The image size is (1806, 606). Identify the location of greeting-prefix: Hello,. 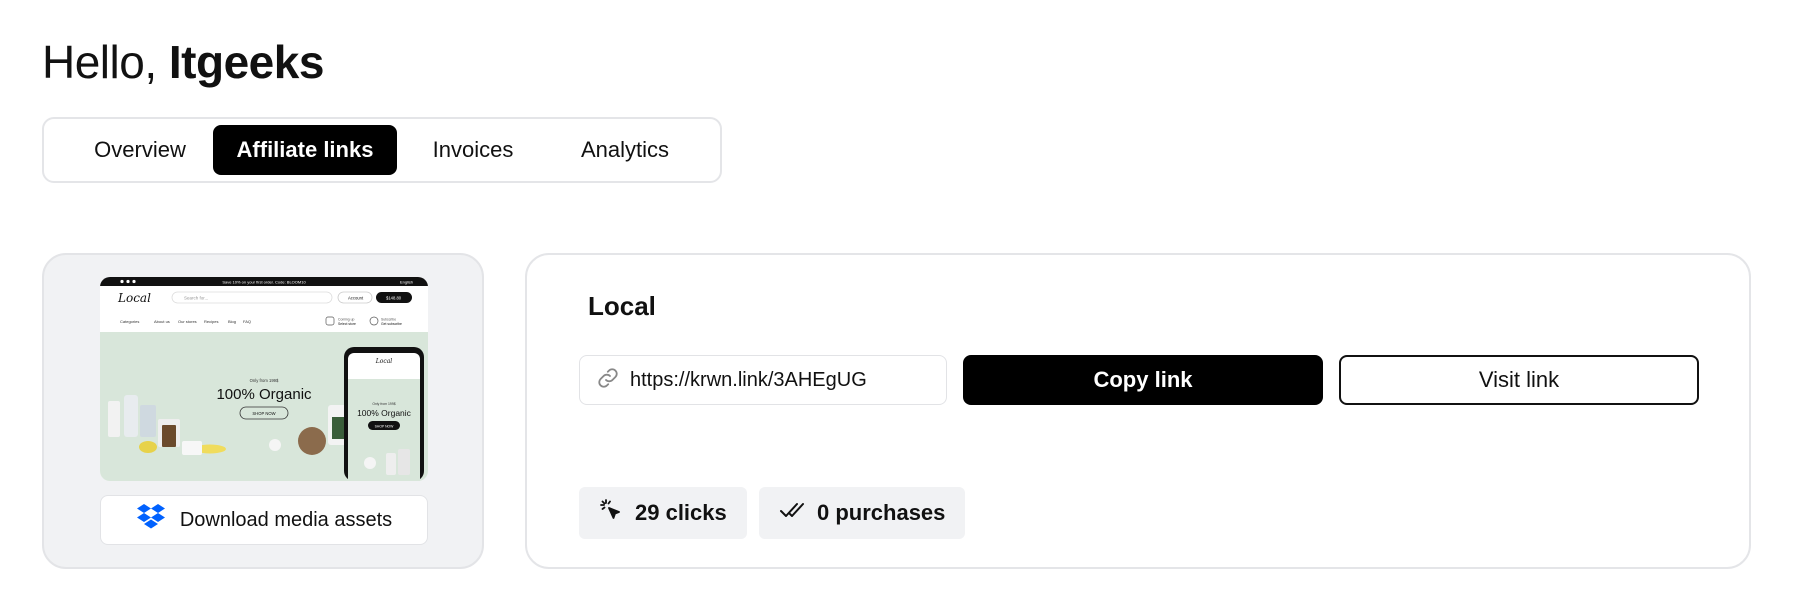
(105, 62).